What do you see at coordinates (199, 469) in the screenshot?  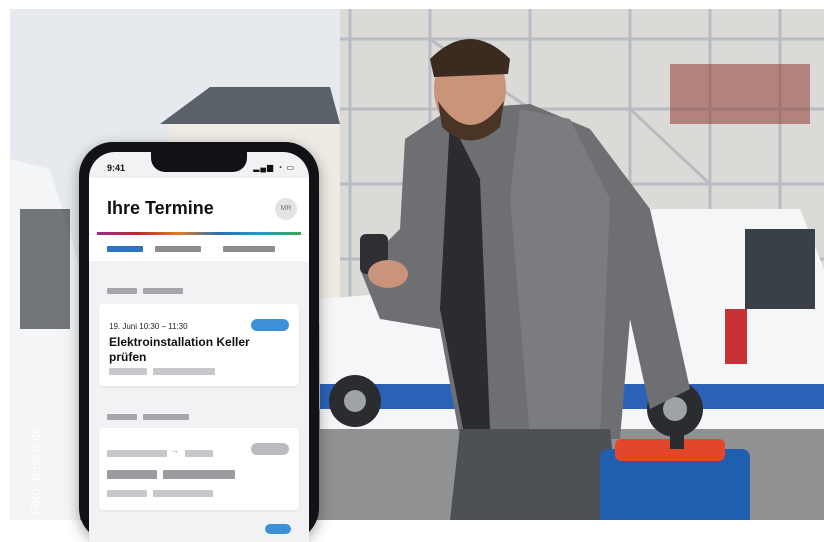 I see `appointment-card: →` at bounding box center [199, 469].